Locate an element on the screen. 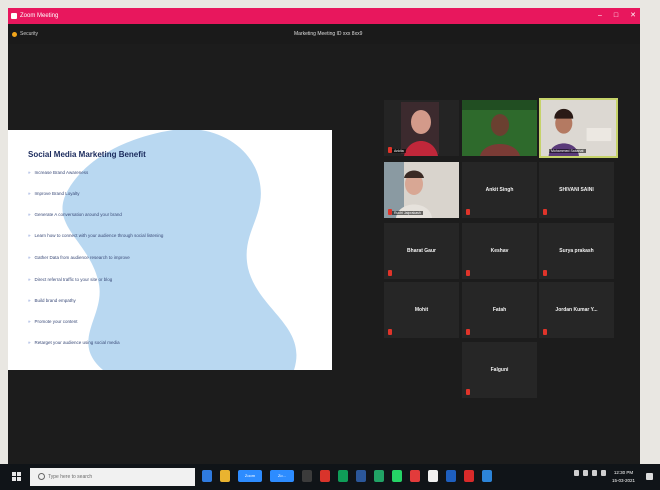  participant-name: Ankit Singh is located at coordinates (499, 190).